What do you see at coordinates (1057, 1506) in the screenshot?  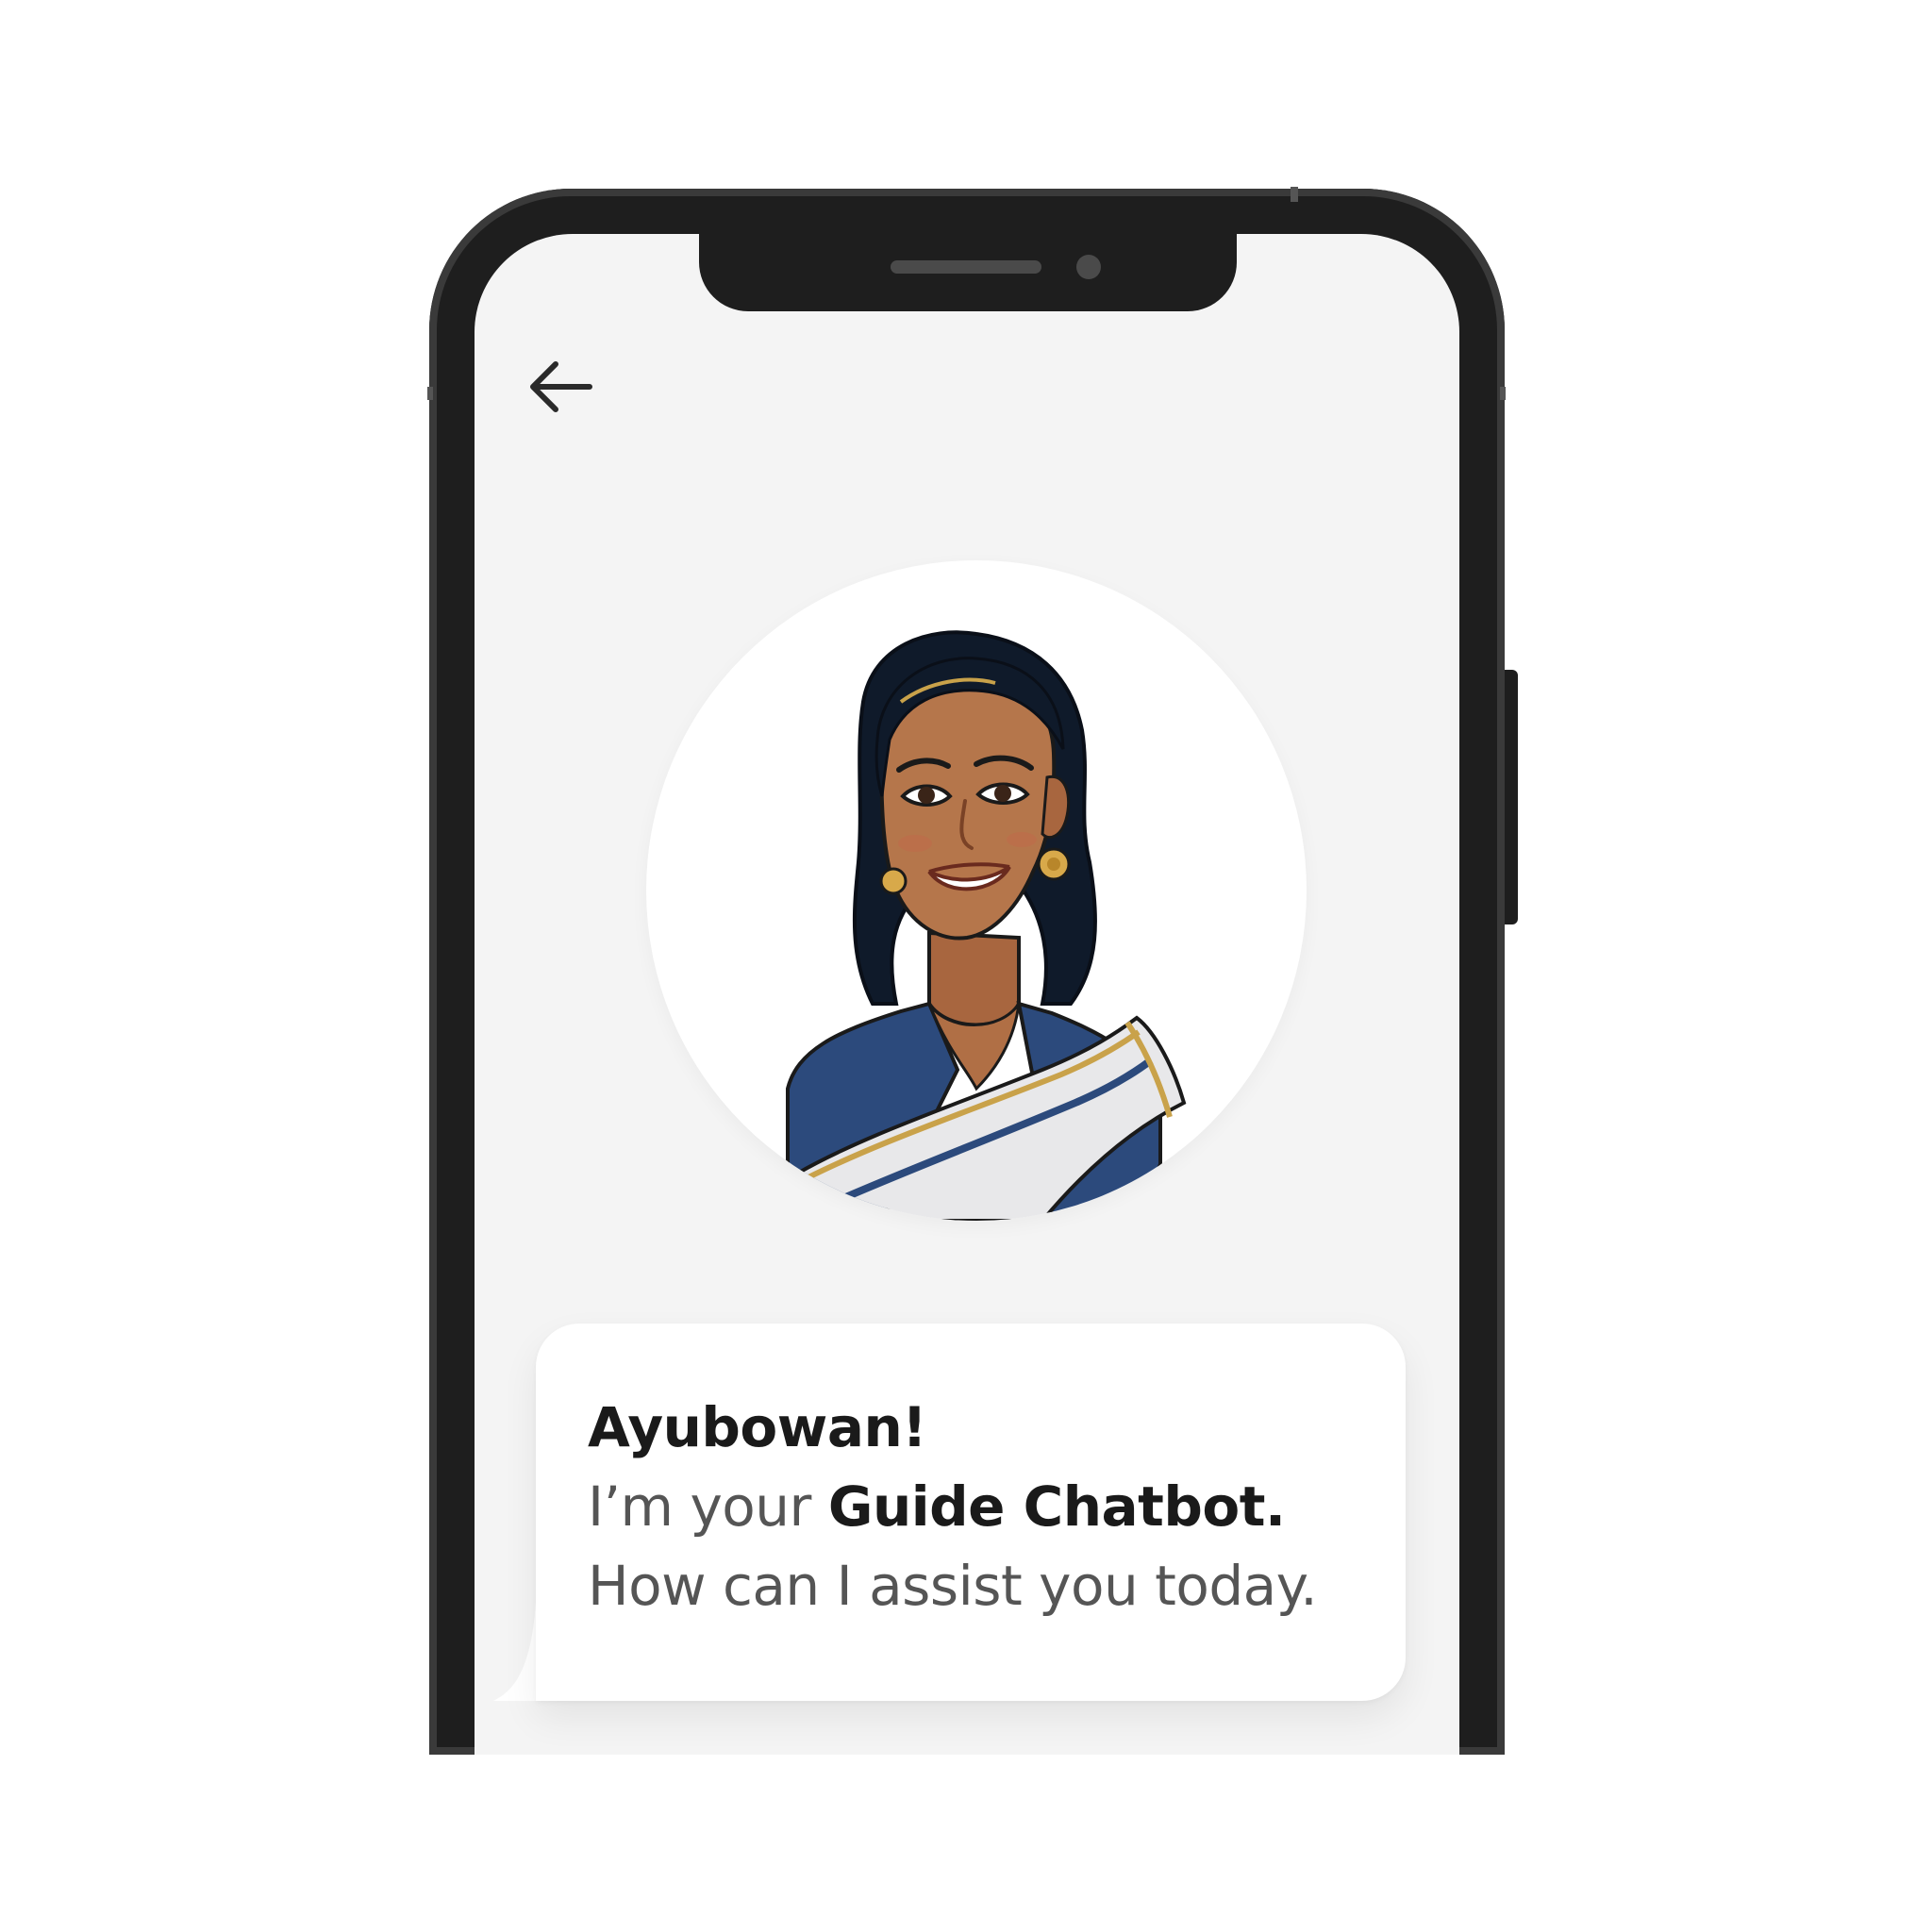 I see `bot-name: Guide Chatbot.` at bounding box center [1057, 1506].